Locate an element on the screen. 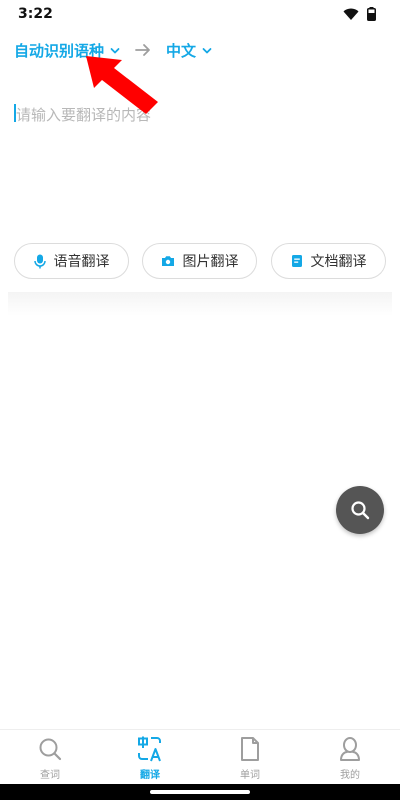  nav-item-lookup: 查词 is located at coordinates (50, 760).